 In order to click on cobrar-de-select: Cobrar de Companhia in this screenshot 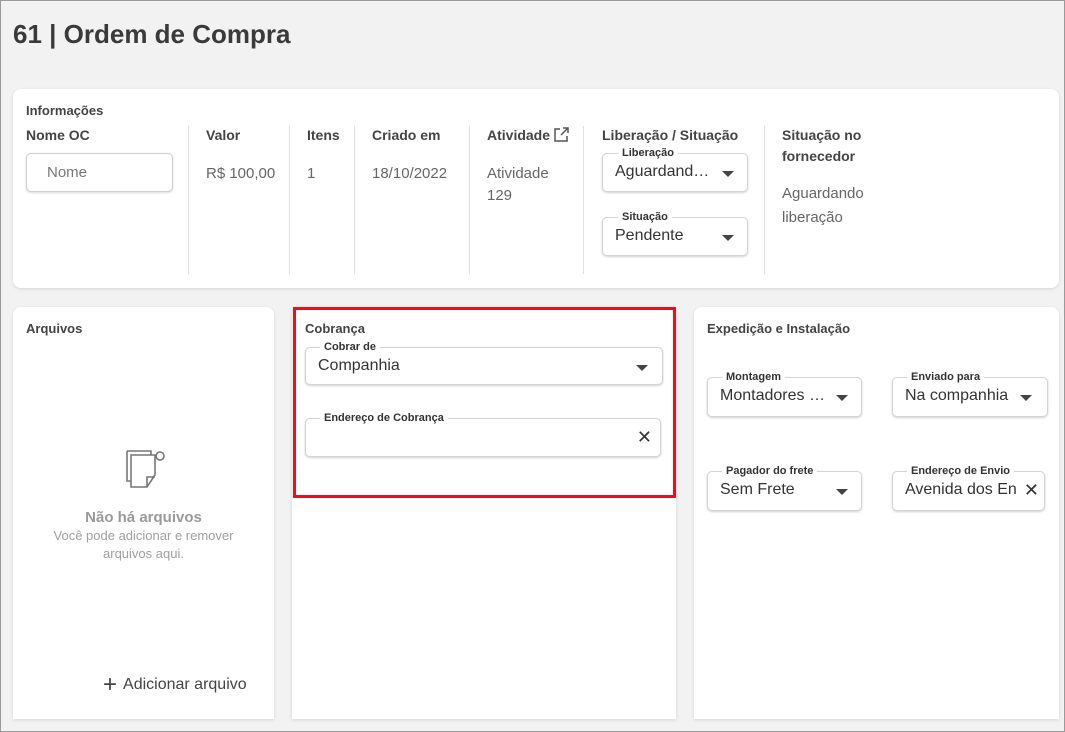, I will do `click(484, 362)`.